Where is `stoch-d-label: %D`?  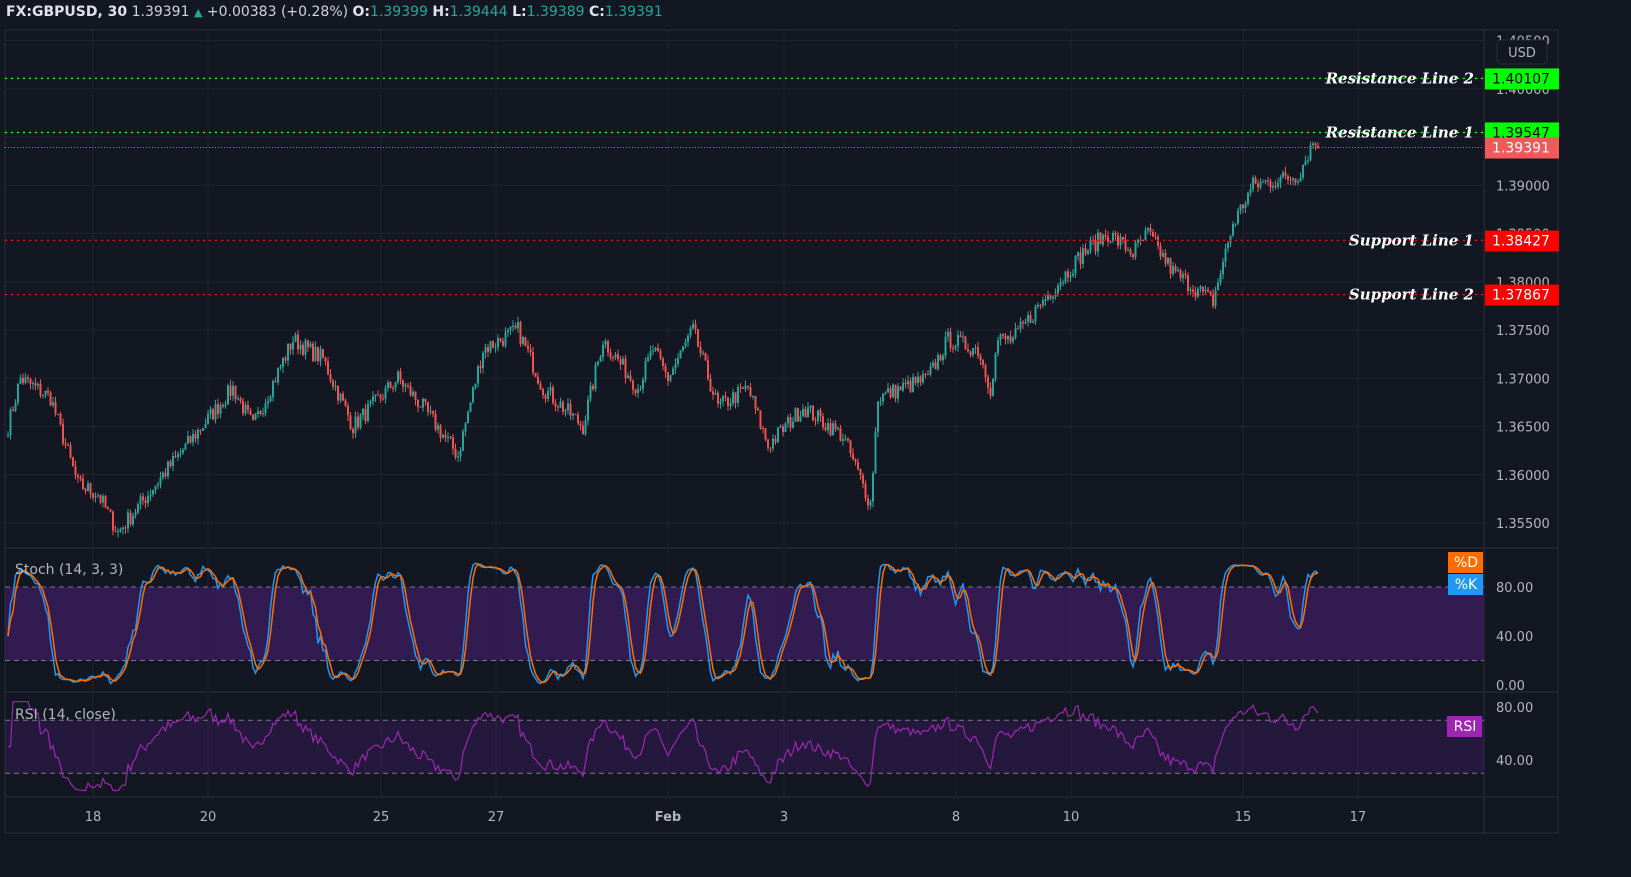
stoch-d-label: %D is located at coordinates (1466, 563).